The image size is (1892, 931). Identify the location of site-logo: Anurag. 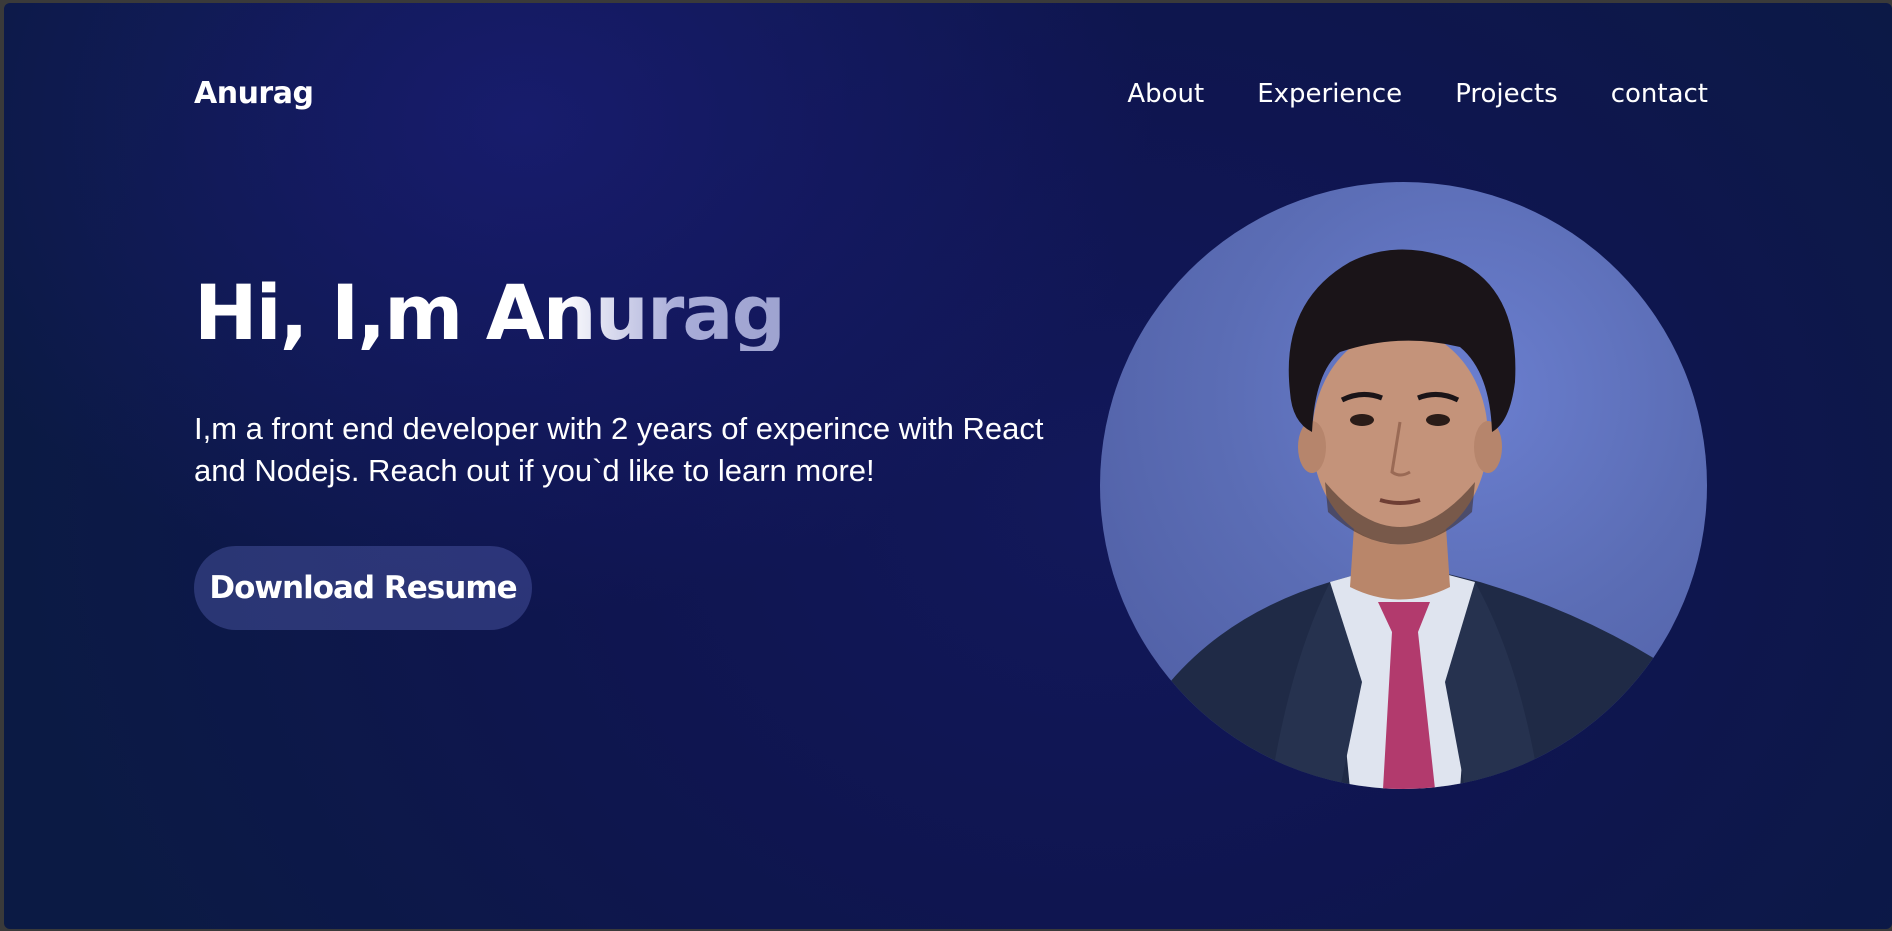
(254, 93).